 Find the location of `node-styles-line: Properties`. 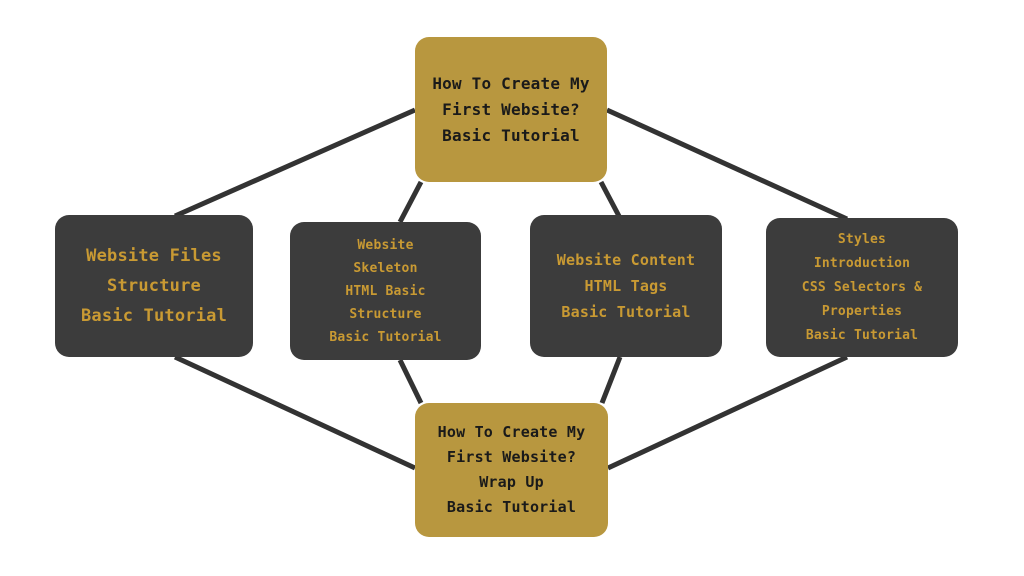

node-styles-line: Properties is located at coordinates (862, 311).